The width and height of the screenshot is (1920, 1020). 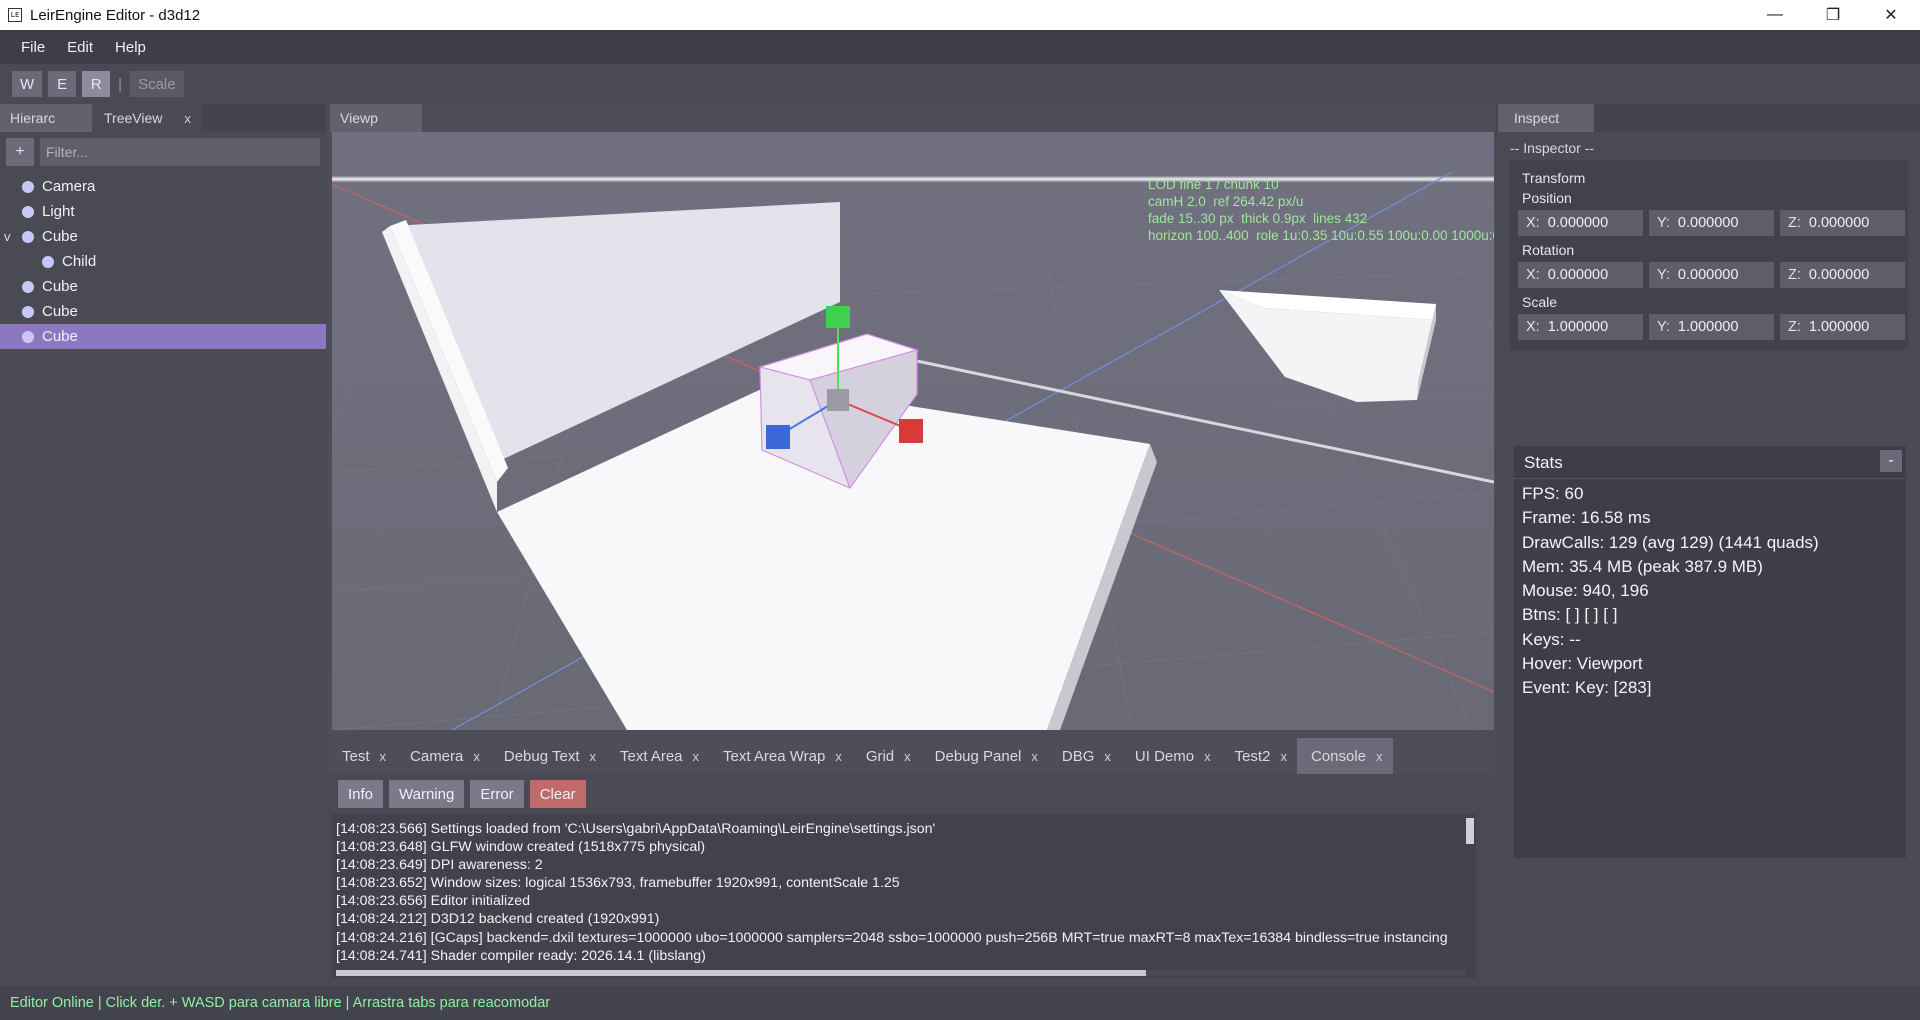 I want to click on gizmo-z-handle, so click(x=778, y=437).